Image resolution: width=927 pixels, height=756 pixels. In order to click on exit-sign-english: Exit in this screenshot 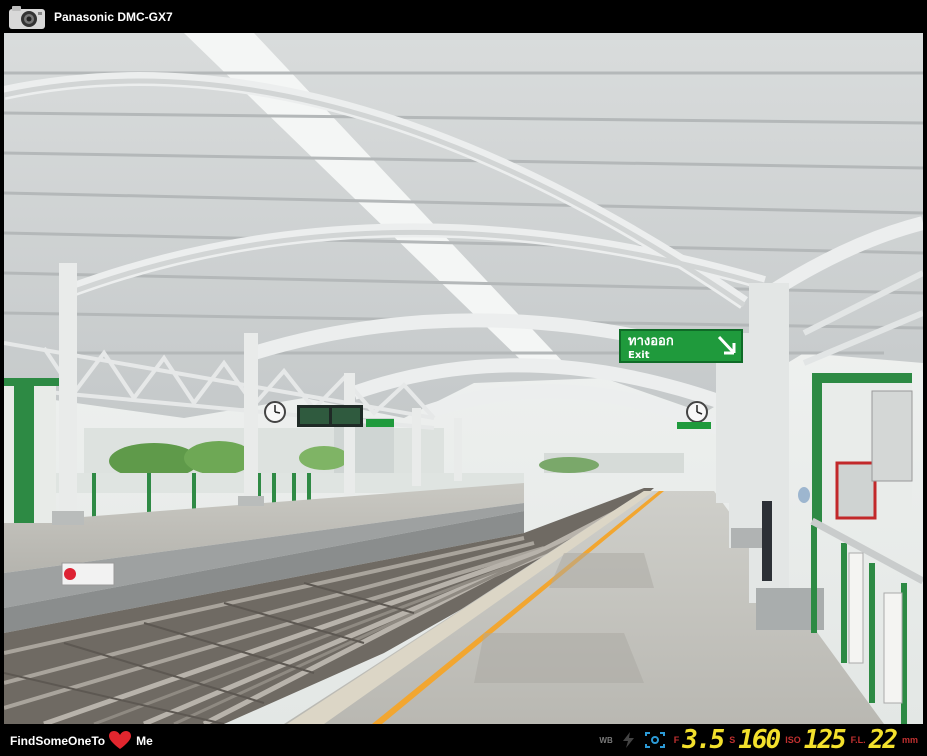, I will do `click(639, 355)`.